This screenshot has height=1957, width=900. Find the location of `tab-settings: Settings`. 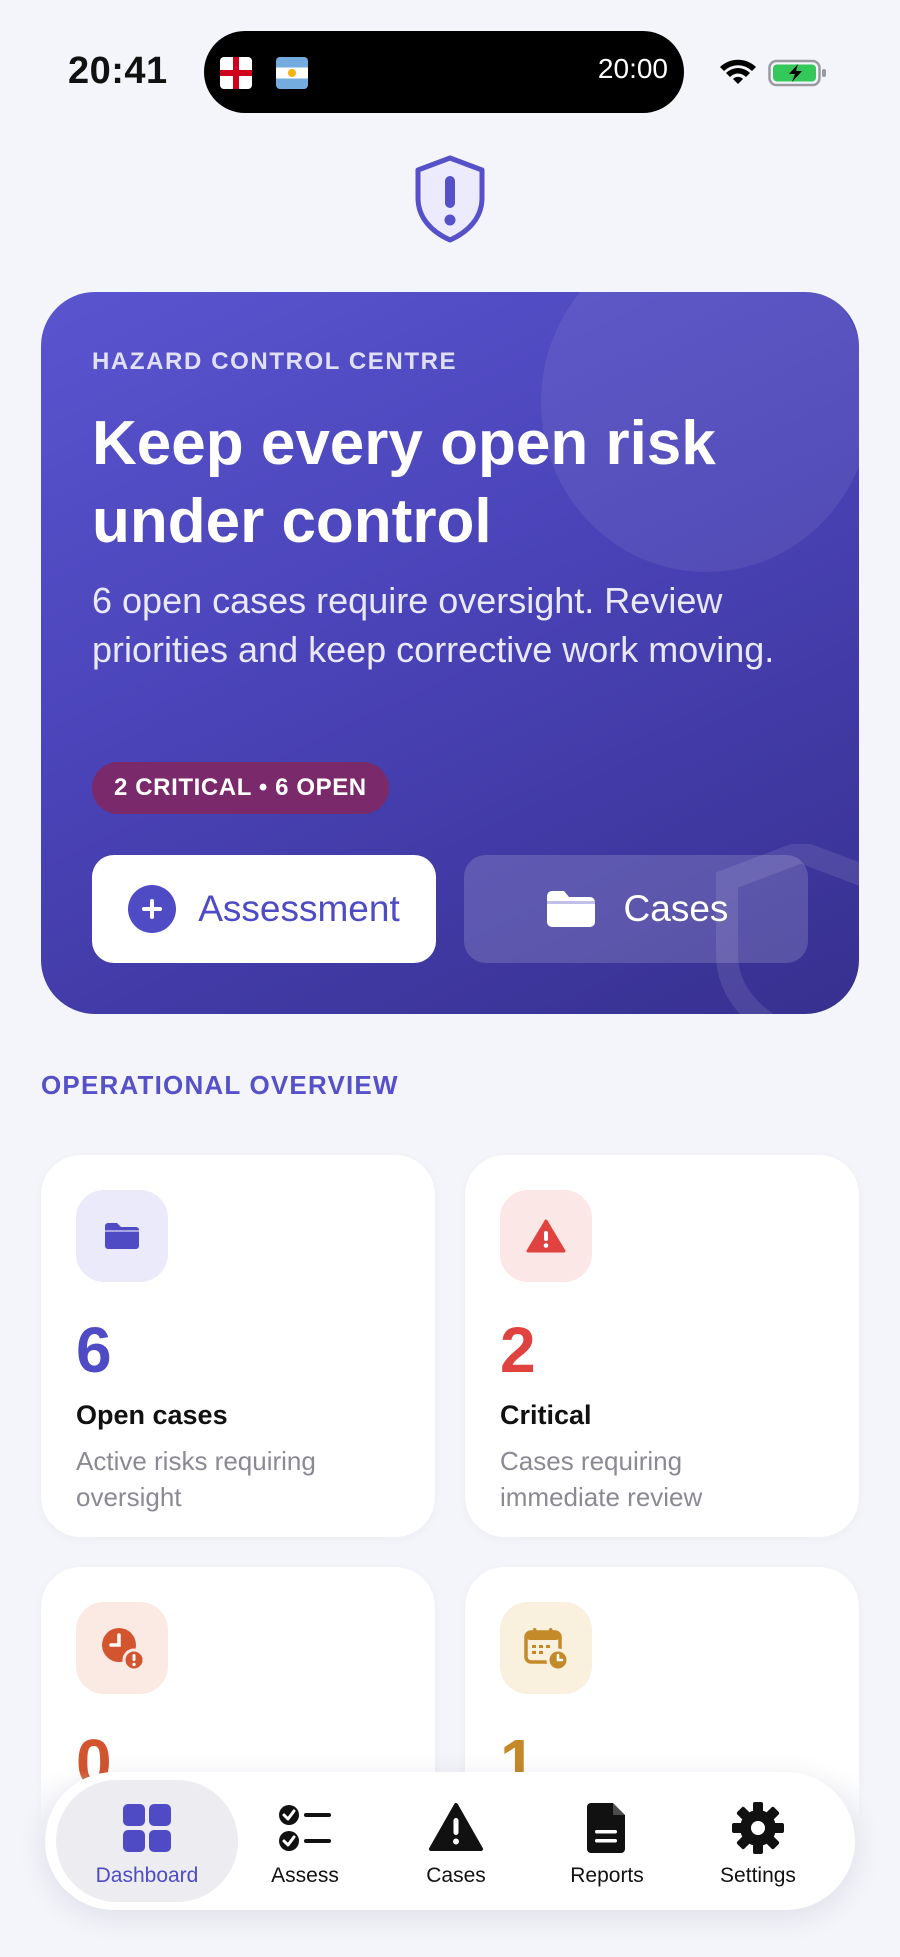

tab-settings: Settings is located at coordinates (758, 1841).